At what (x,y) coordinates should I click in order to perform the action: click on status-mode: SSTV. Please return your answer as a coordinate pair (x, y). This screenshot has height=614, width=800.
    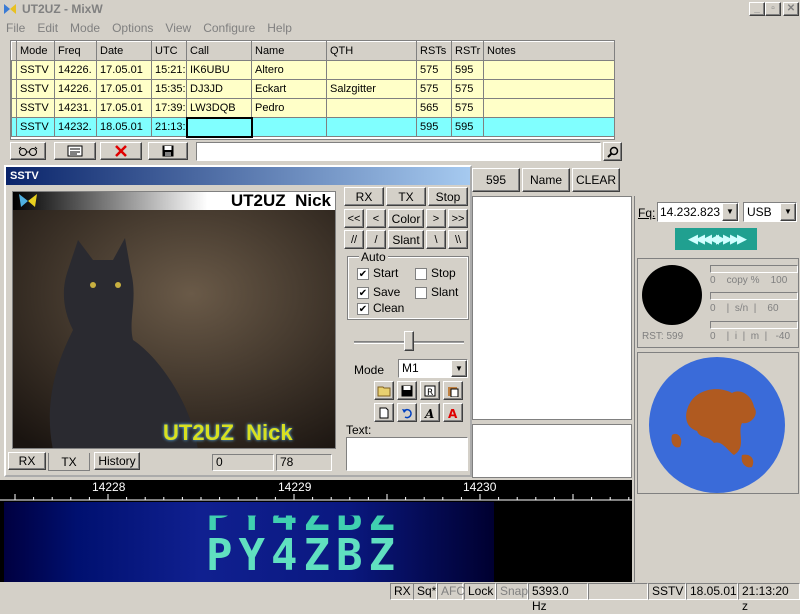
    Looking at the image, I should click on (667, 591).